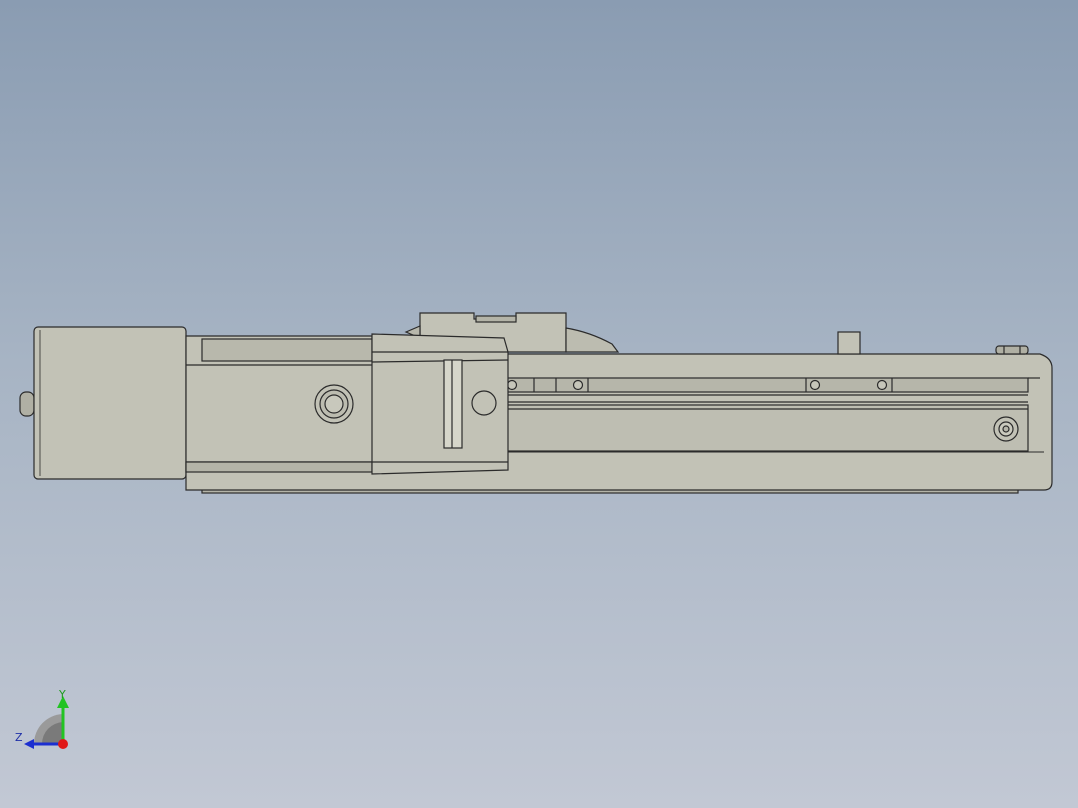 The height and width of the screenshot is (808, 1078). I want to click on triad-y-label: Y, so click(62, 694).